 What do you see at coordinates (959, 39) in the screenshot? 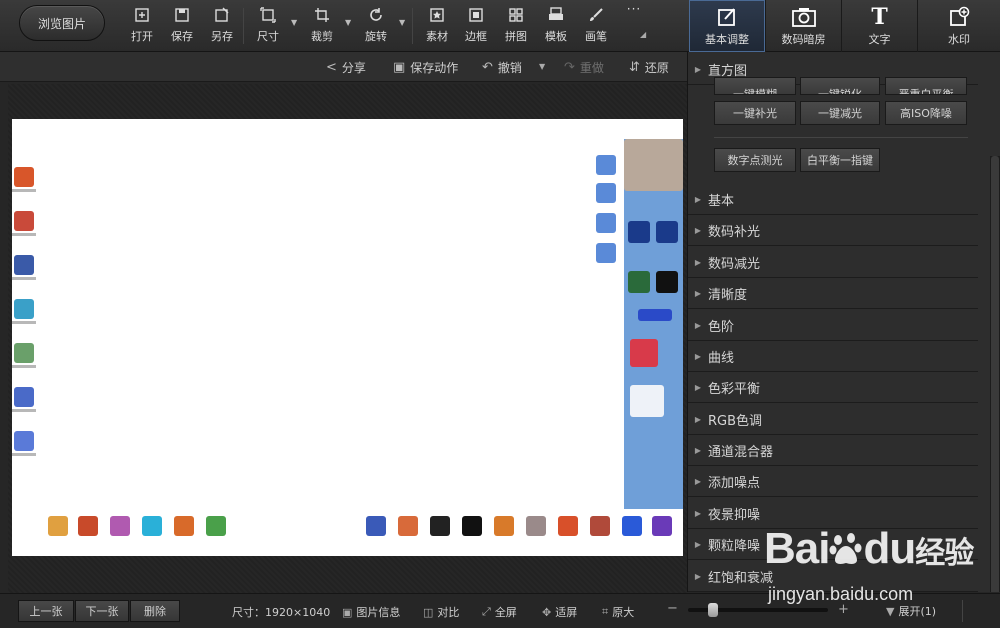
I see `tab-watermark-label: 水印` at bounding box center [959, 39].